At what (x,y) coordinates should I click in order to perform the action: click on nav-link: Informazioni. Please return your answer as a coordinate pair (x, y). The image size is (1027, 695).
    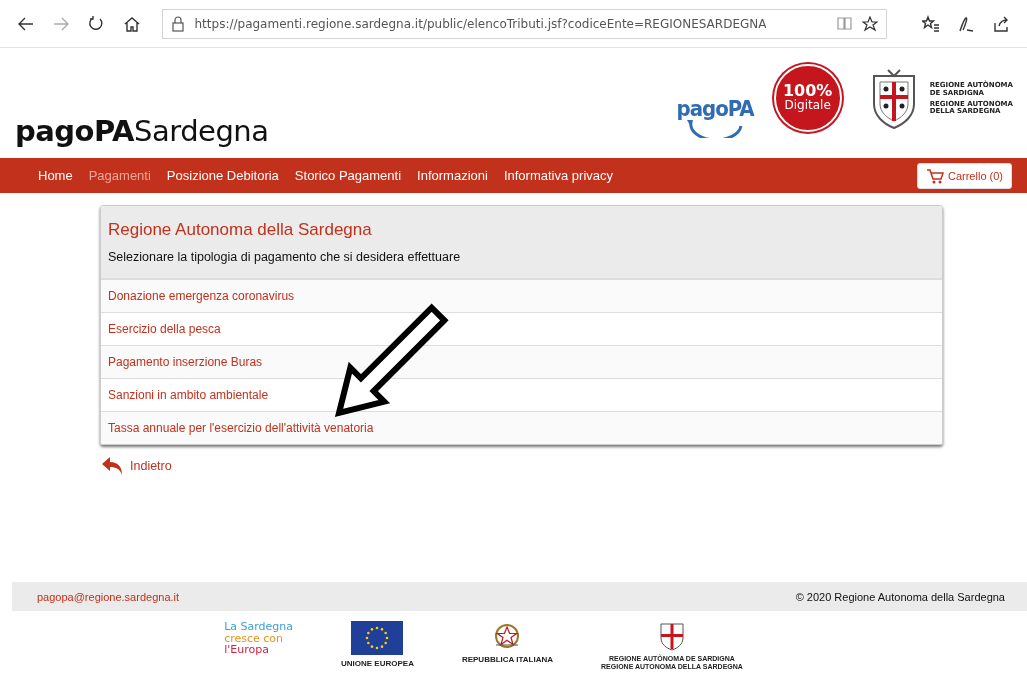
    Looking at the image, I should click on (452, 175).